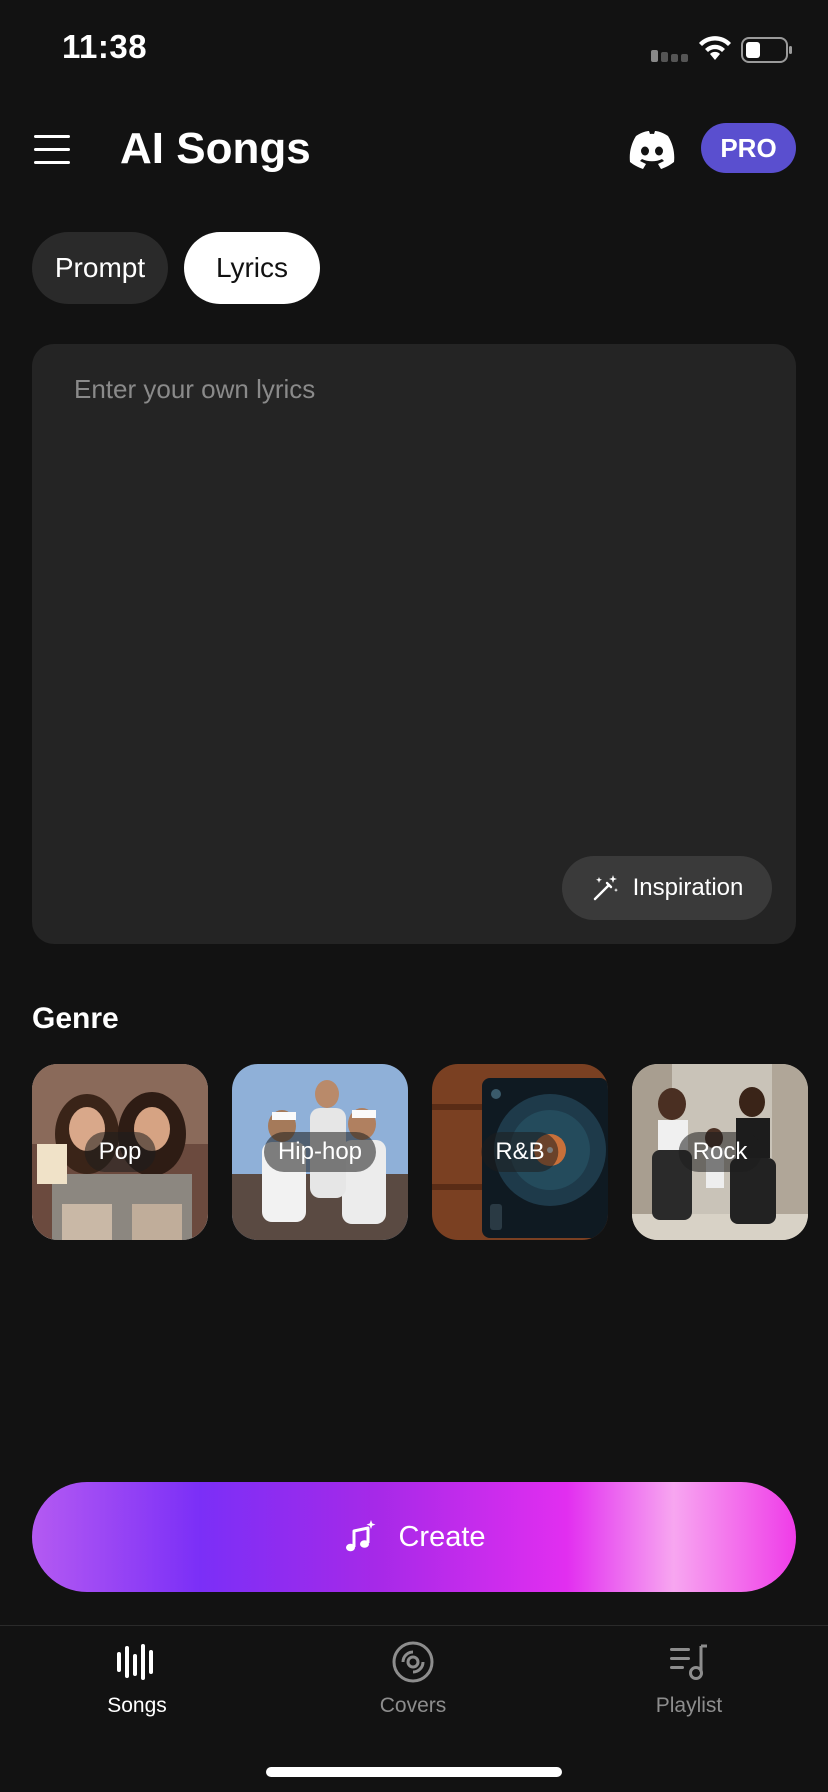 The height and width of the screenshot is (1792, 828). Describe the element at coordinates (137, 1690) in the screenshot. I see `tab-songs: Songs` at that location.